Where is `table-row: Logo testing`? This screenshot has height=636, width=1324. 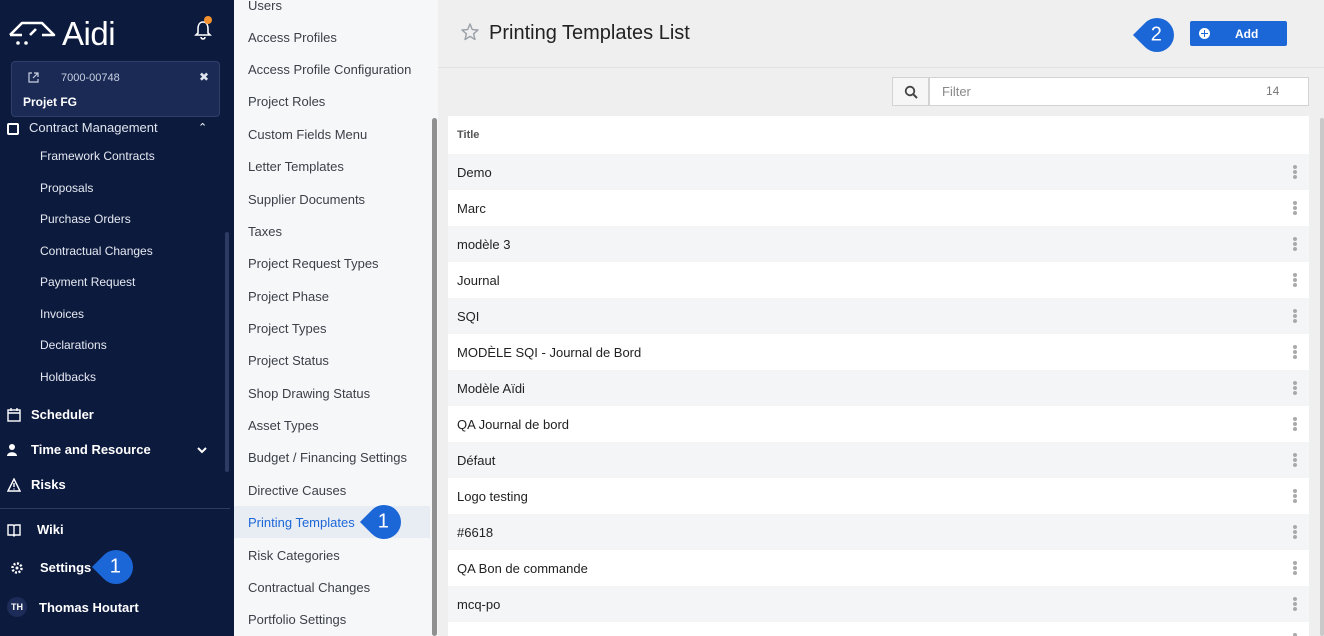
table-row: Logo testing is located at coordinates (878, 496).